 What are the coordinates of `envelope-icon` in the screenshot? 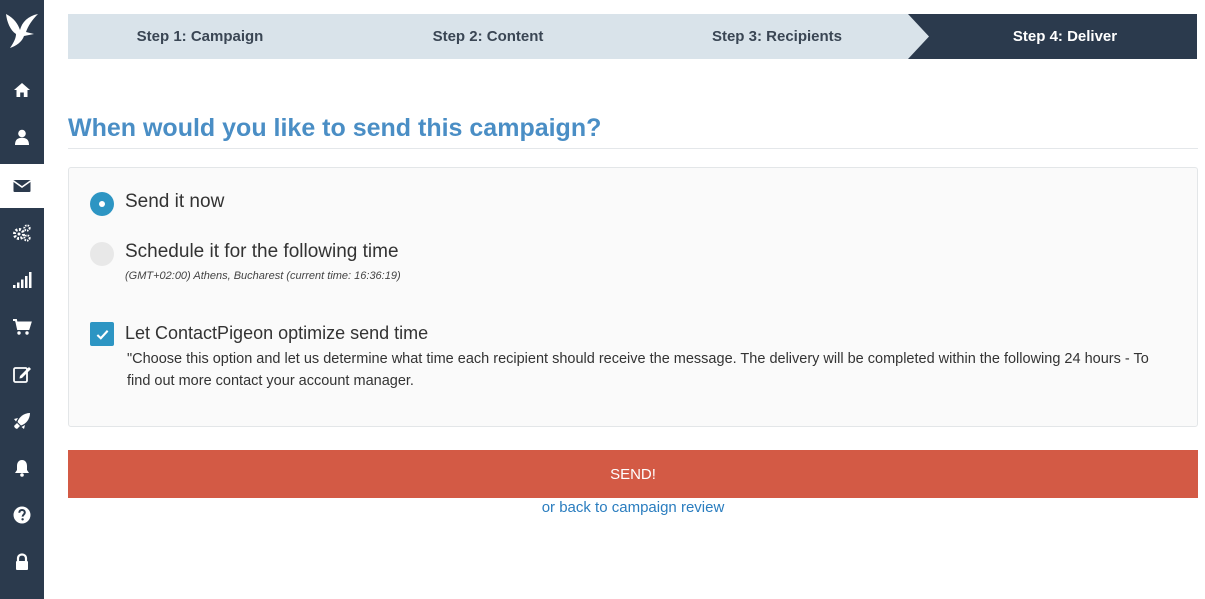 It's located at (22, 186).